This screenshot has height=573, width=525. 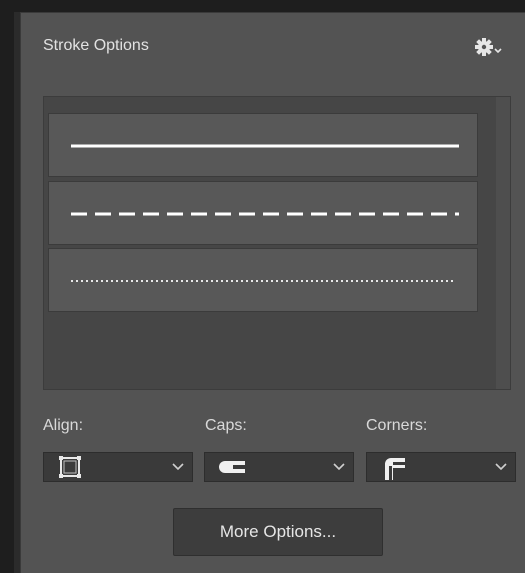 I want to click on align-stroke-inside-icon, so click(x=70, y=467).